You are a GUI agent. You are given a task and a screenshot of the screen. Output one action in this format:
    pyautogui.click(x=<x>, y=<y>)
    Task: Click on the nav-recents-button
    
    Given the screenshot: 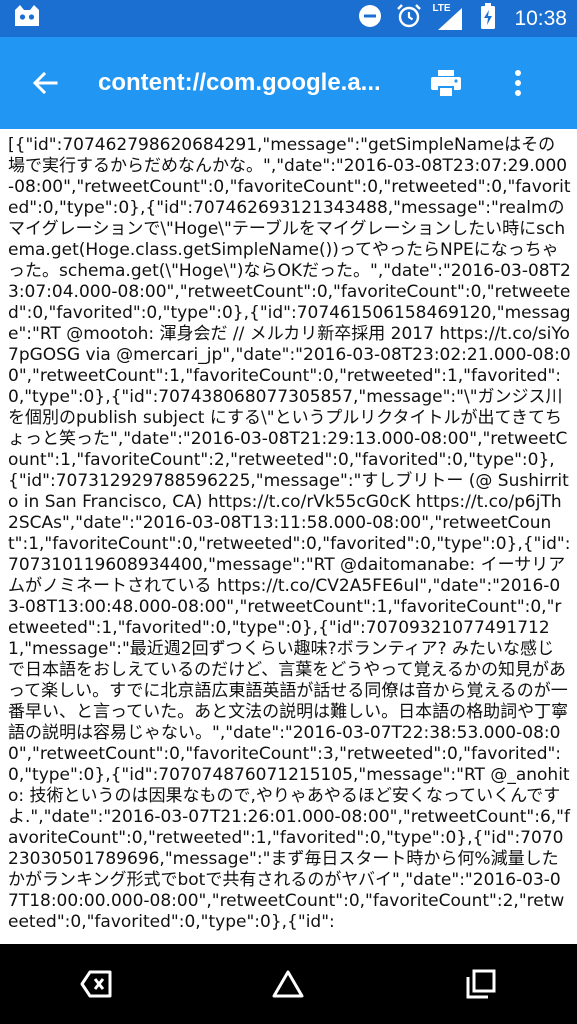 What is the action you would take?
    pyautogui.click(x=481, y=984)
    